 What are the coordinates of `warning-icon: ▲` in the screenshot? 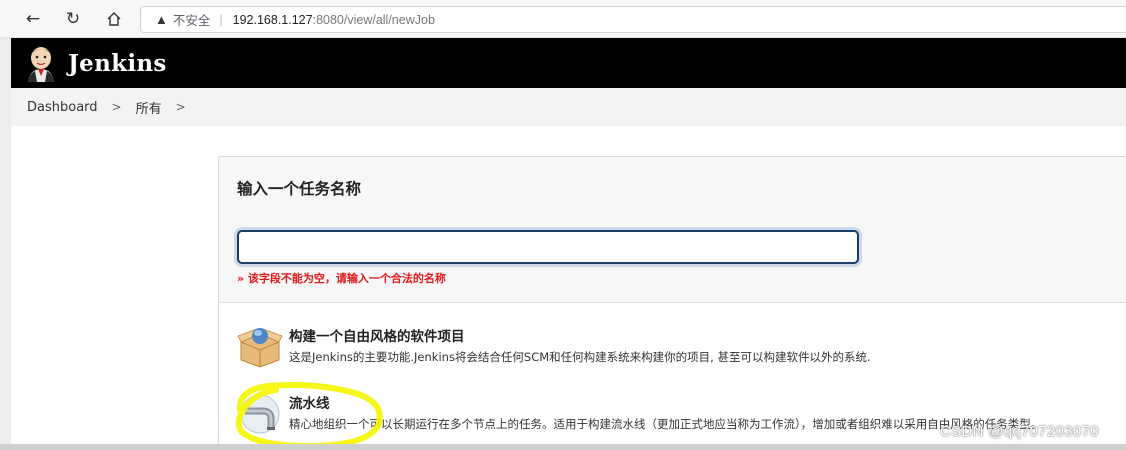 It's located at (161, 19).